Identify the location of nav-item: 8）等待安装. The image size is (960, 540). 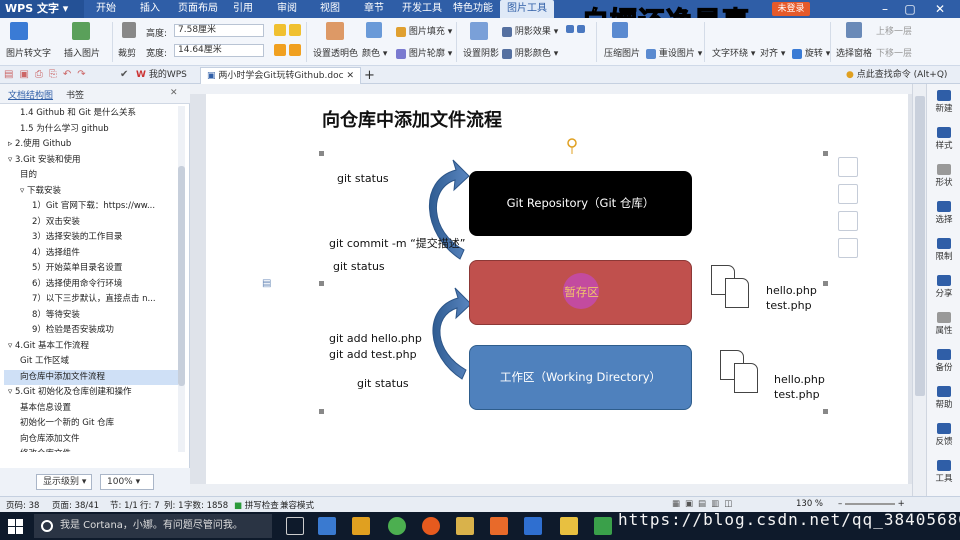
(91, 316).